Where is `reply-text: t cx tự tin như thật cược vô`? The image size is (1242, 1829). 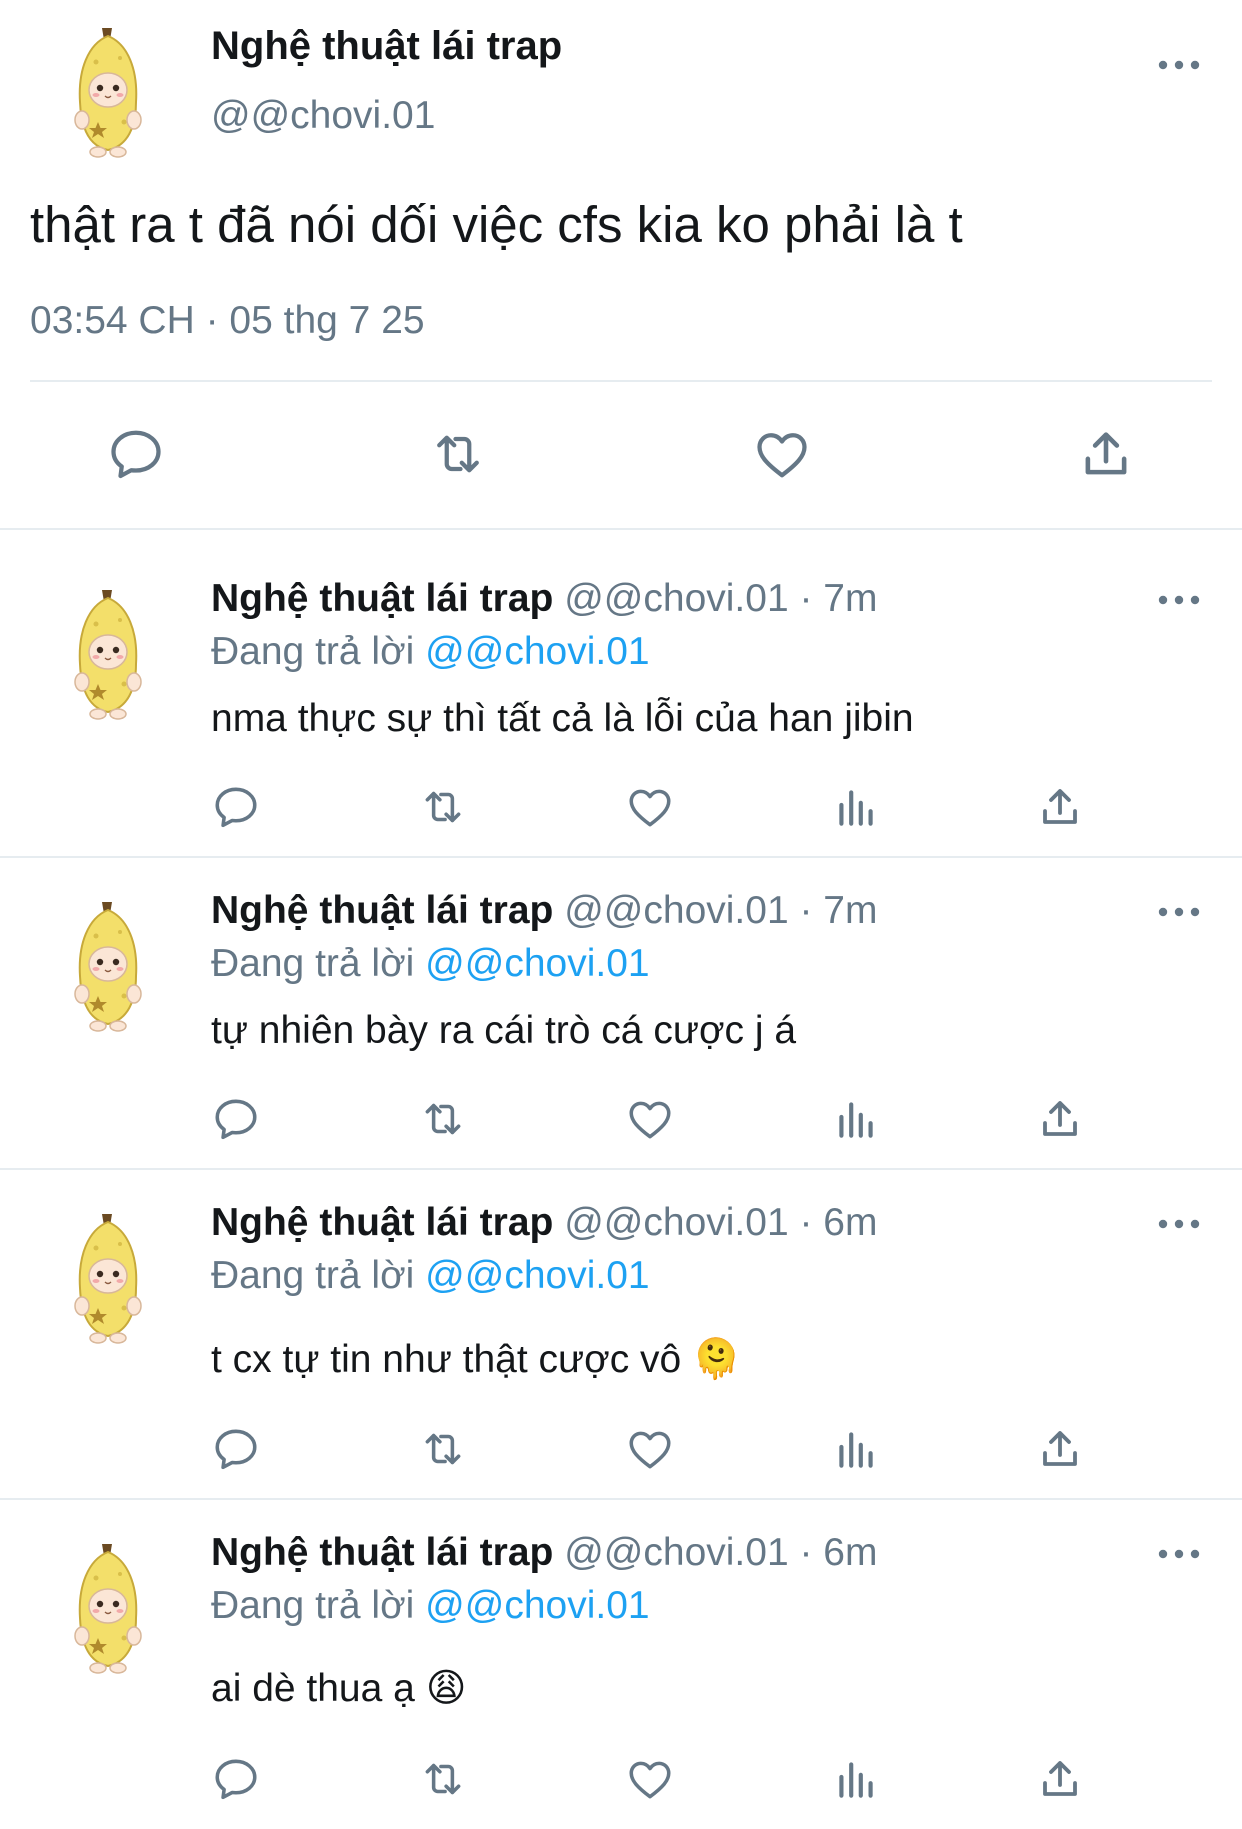
reply-text: t cx tự tin như thật cược vô is located at coordinates (446, 1359).